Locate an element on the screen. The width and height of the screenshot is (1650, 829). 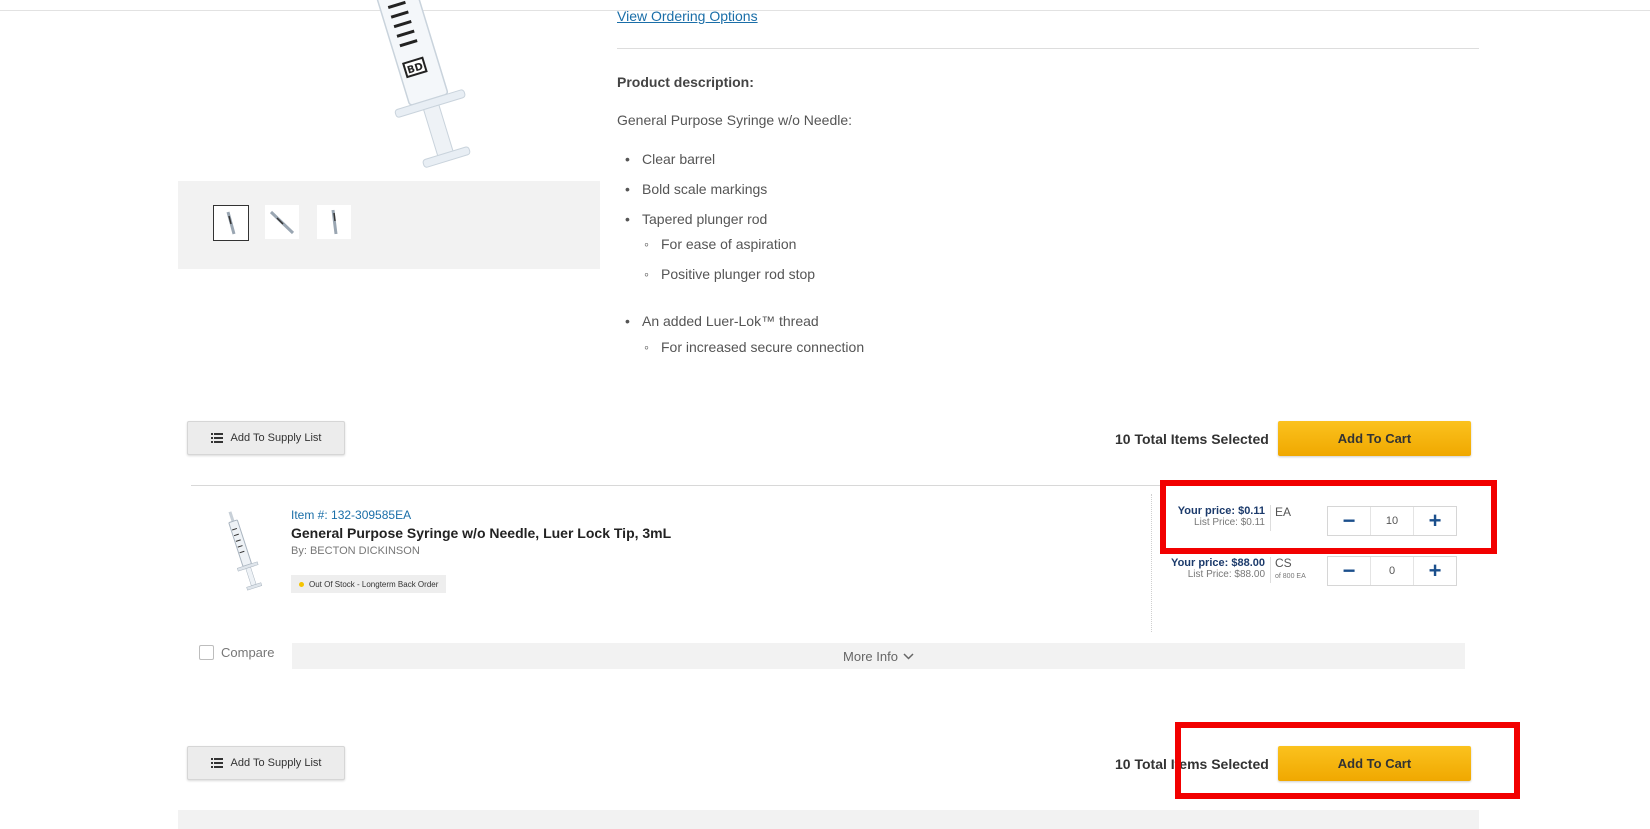
description-bullet: Clear barrel is located at coordinates (670, 159).